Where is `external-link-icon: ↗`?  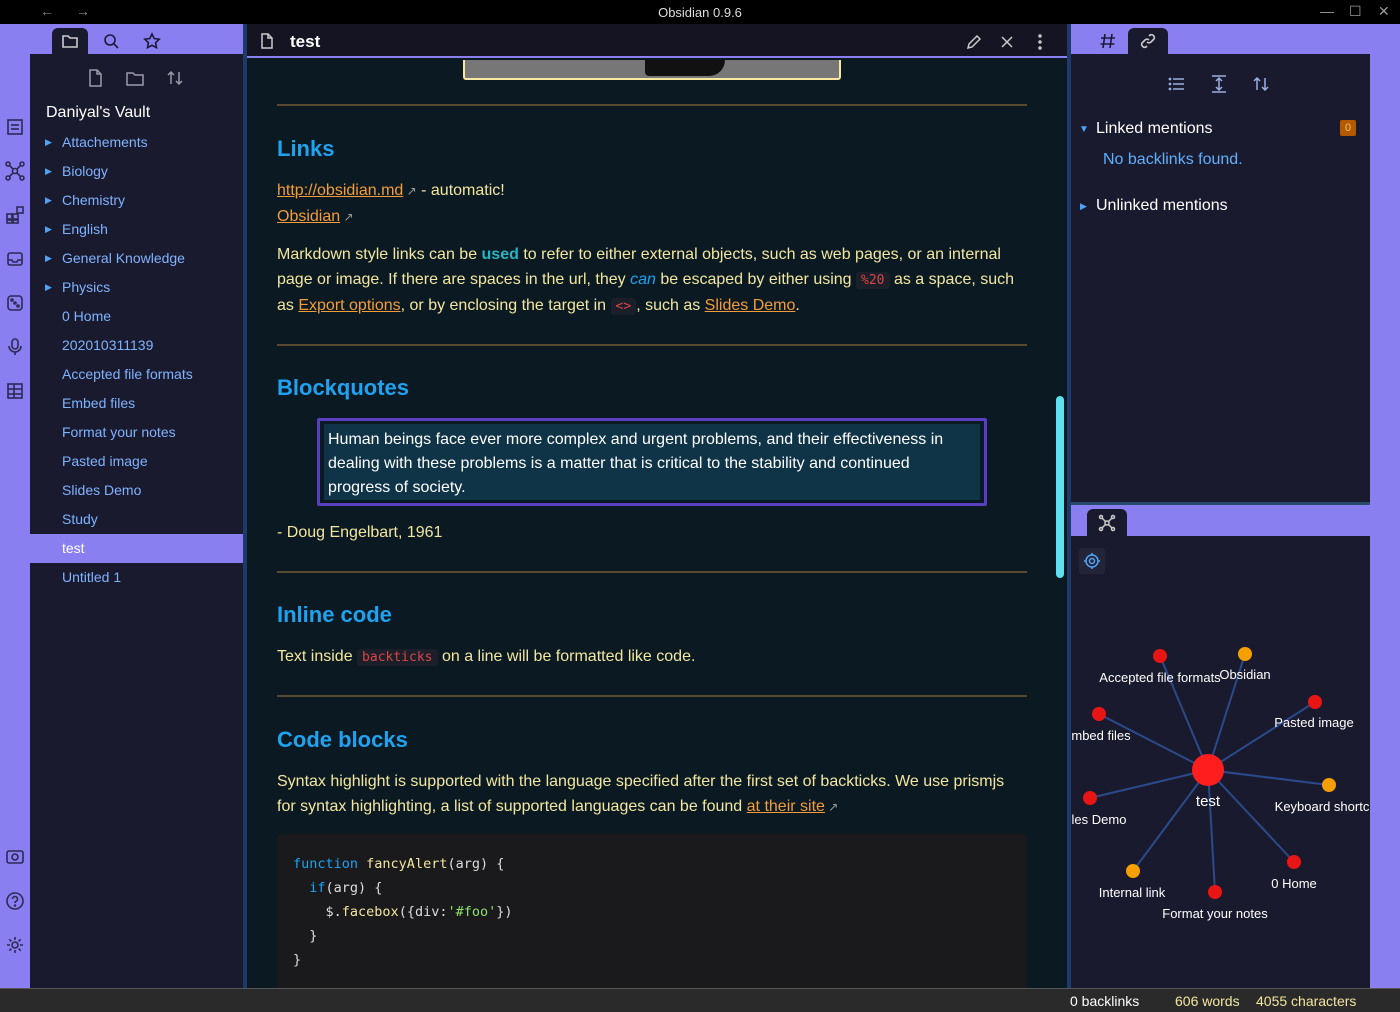
external-link-icon: ↗ is located at coordinates (410, 191).